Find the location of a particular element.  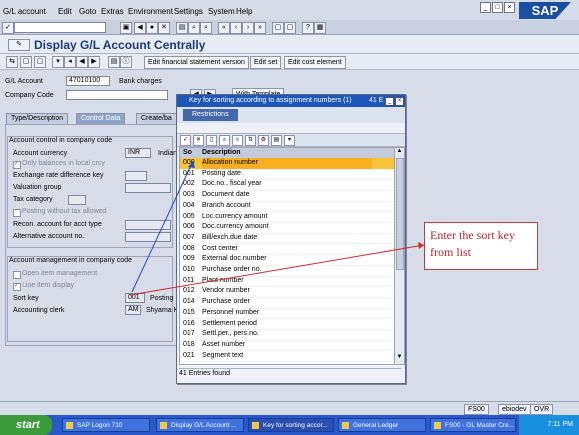

red-arrow-head is located at coordinates (421, 245).